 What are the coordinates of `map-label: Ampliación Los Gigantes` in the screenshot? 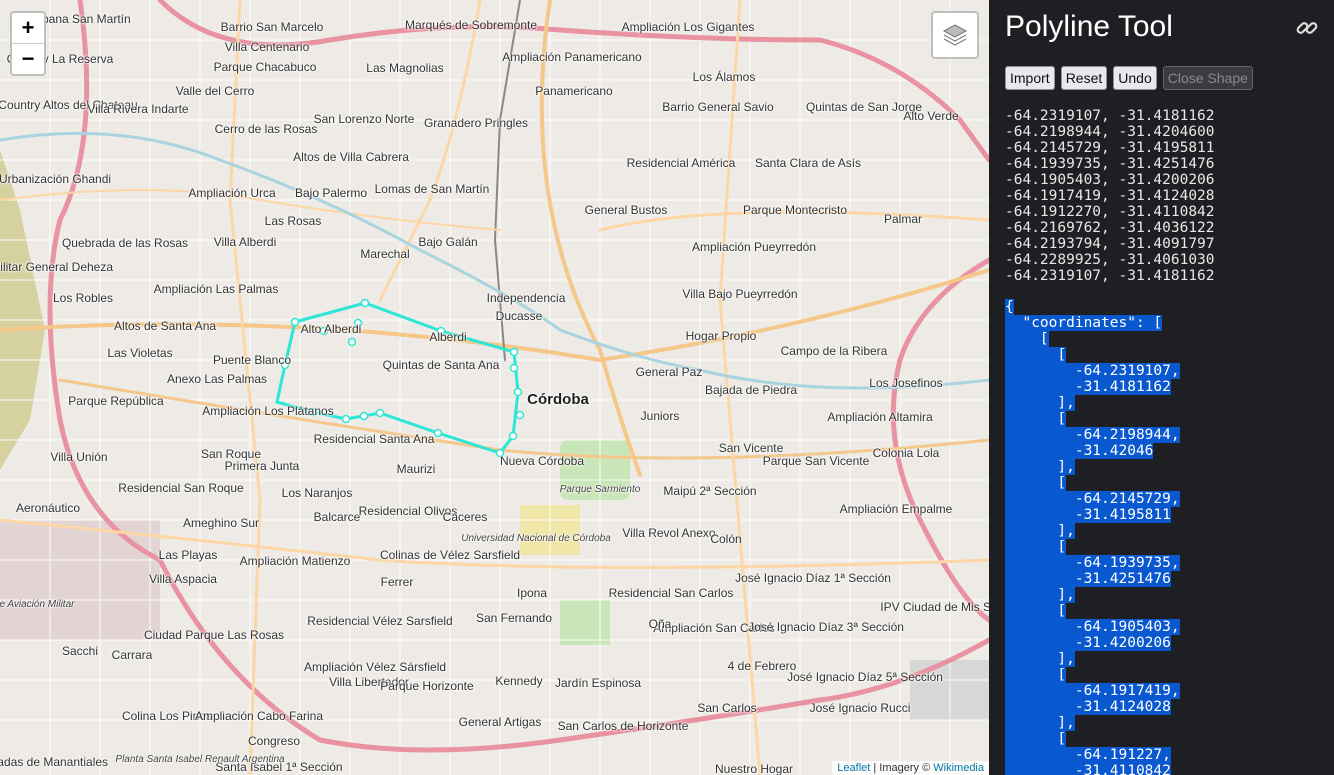 It's located at (688, 27).